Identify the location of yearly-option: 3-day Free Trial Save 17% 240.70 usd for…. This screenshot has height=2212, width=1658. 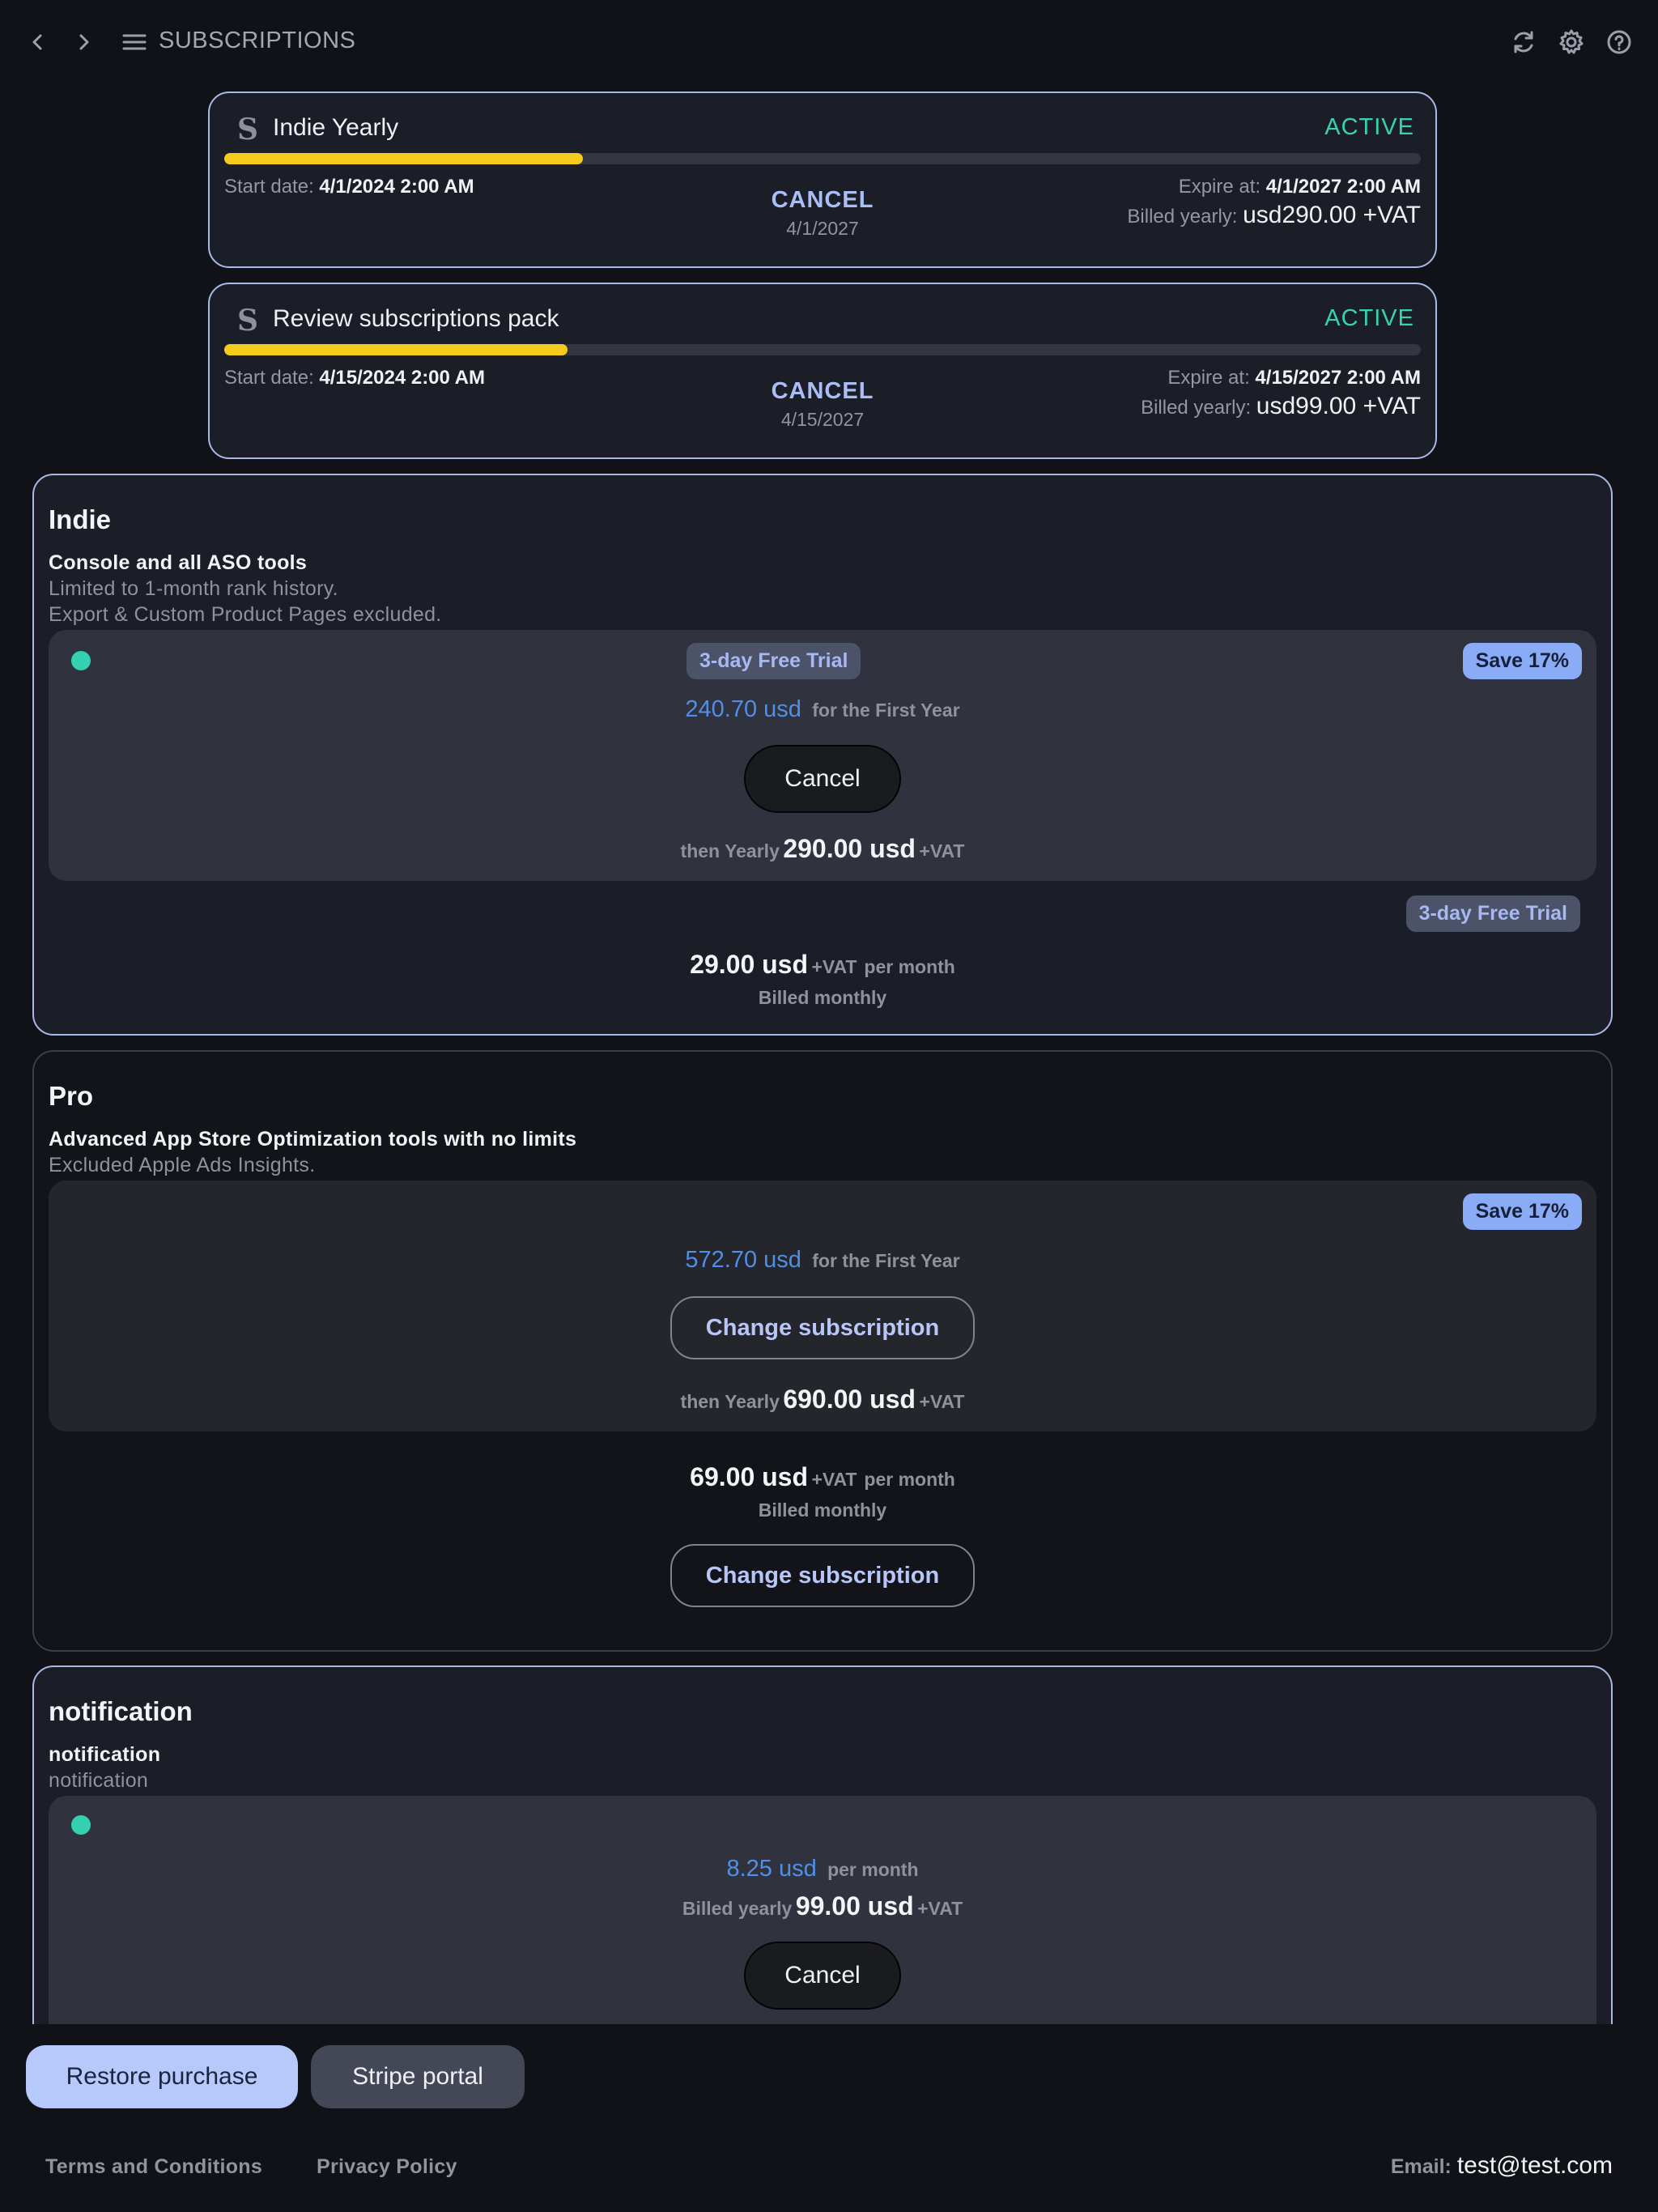
(822, 756).